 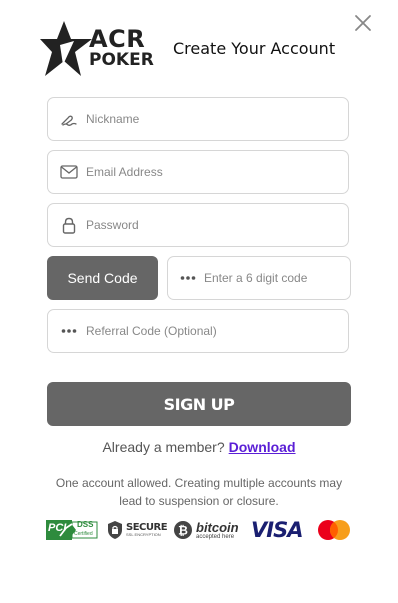 I want to click on pci-label: PCI, so click(x=57, y=528).